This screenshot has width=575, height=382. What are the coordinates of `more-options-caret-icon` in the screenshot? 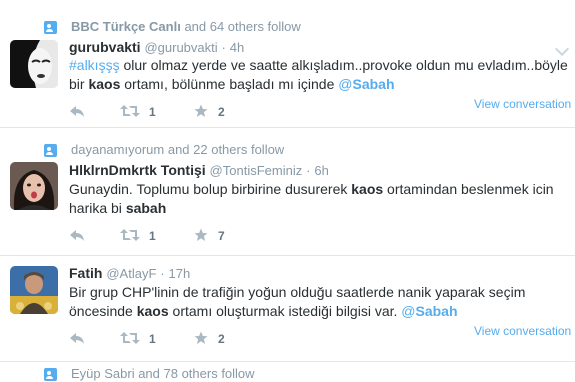 It's located at (562, 49).